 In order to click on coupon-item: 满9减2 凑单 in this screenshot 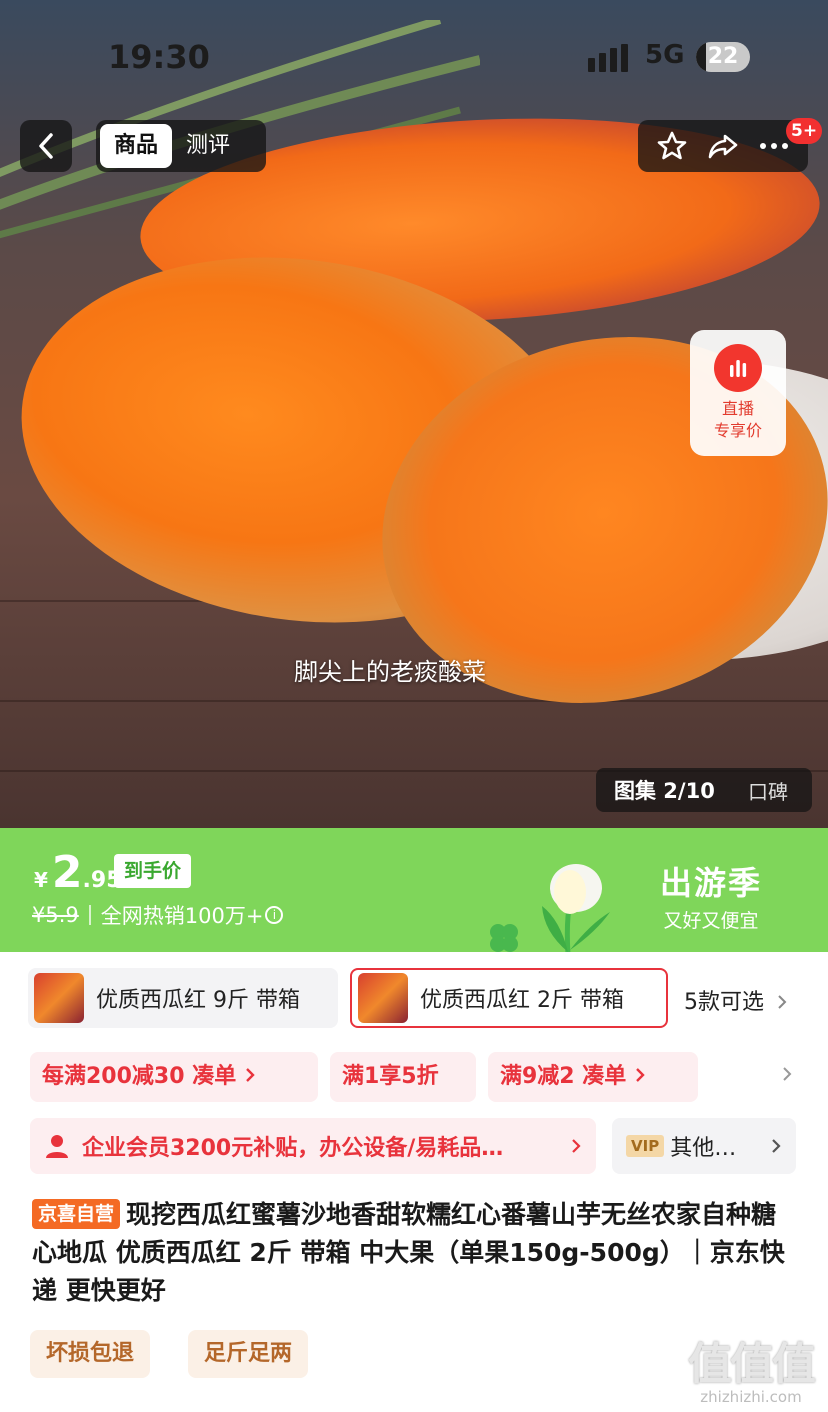, I will do `click(593, 1077)`.